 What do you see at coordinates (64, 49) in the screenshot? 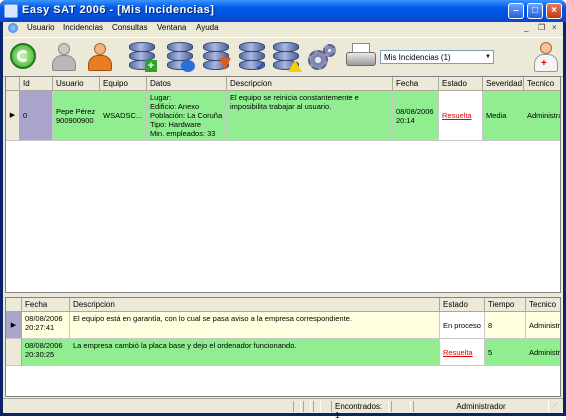
I see `user-grey-icon` at bounding box center [64, 49].